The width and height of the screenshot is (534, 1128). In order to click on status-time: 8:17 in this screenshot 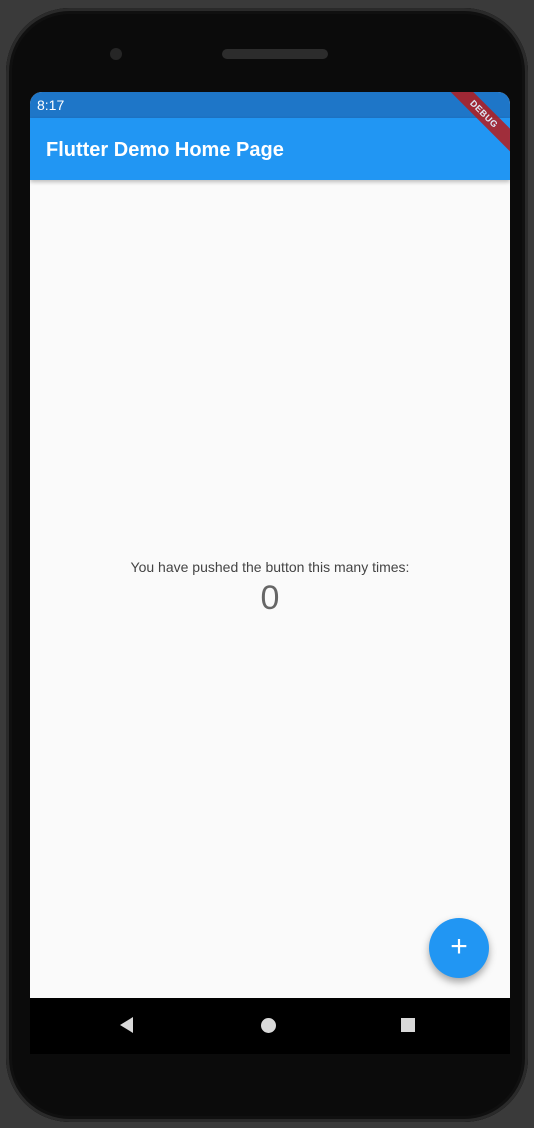, I will do `click(51, 105)`.